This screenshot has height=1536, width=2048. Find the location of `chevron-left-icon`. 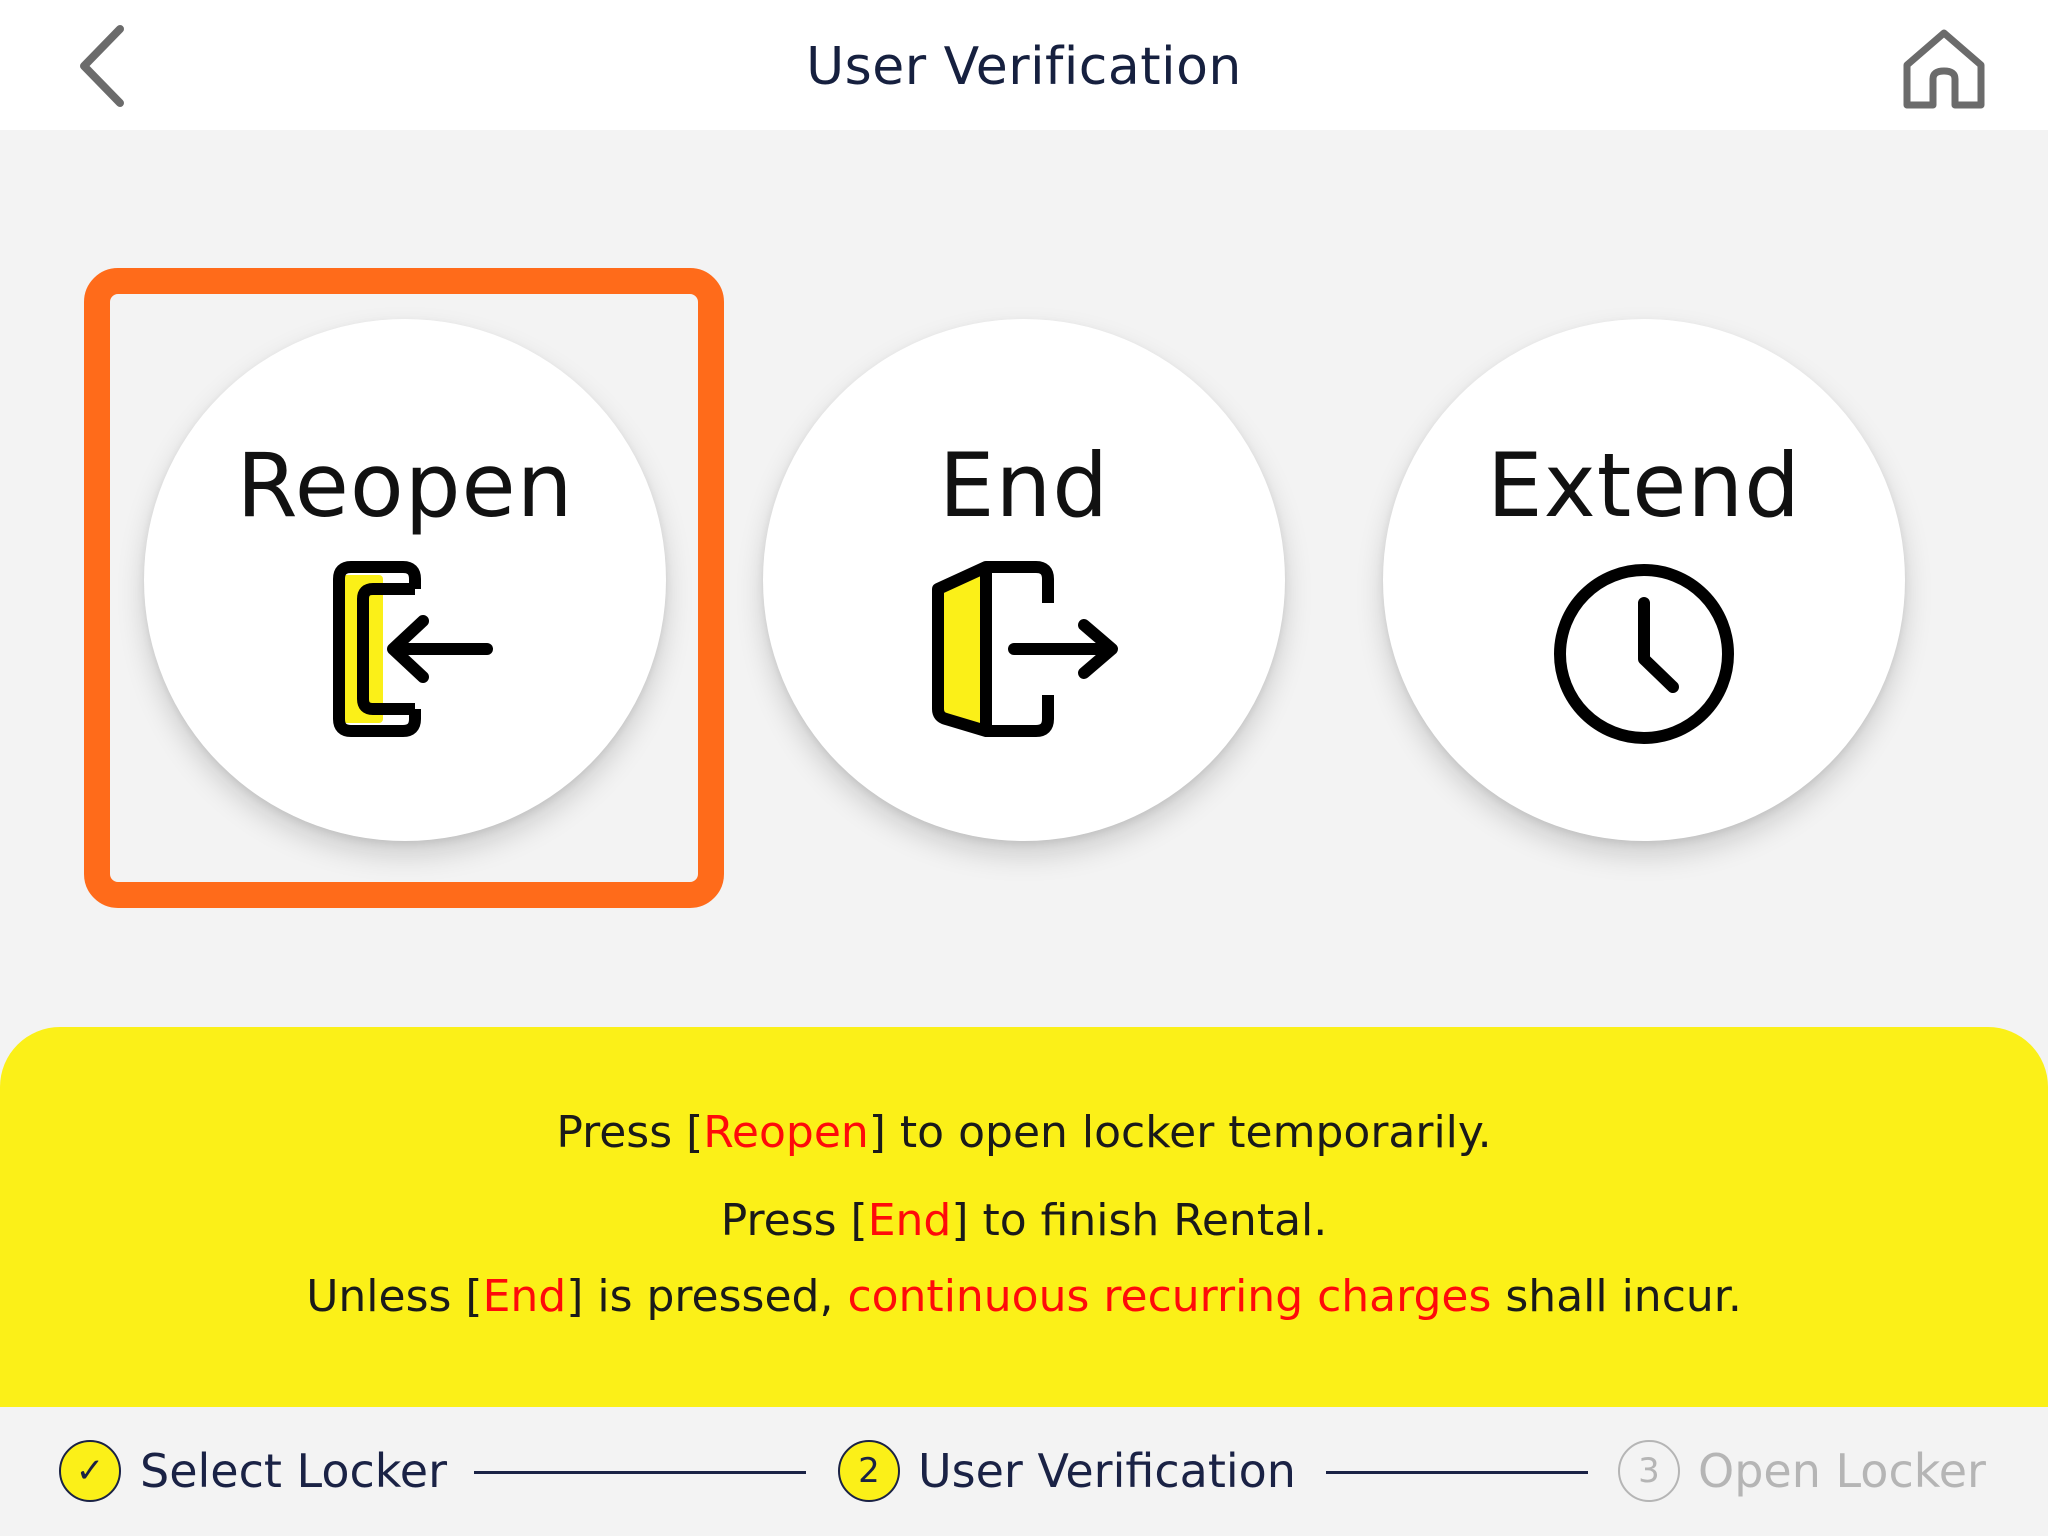

chevron-left-icon is located at coordinates (102, 66).